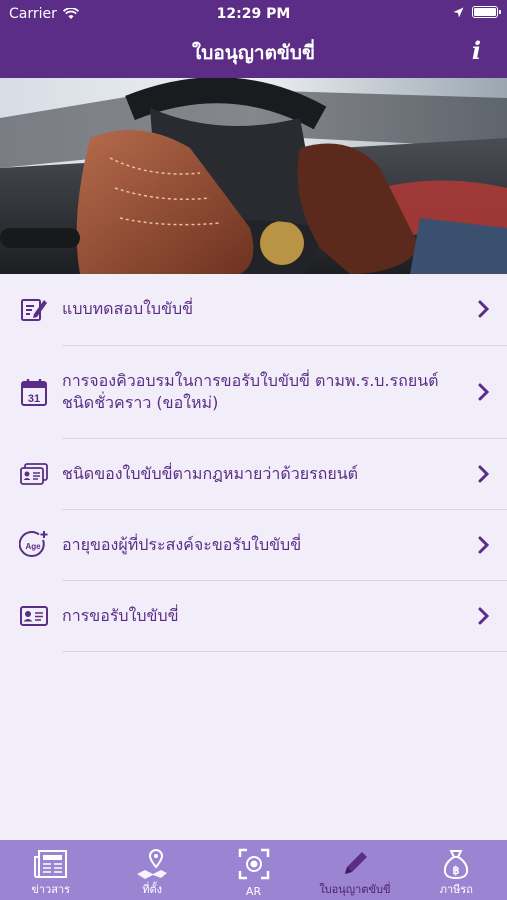 This screenshot has height=900, width=507. Describe the element at coordinates (355, 864) in the screenshot. I see `pencil-icon` at that location.